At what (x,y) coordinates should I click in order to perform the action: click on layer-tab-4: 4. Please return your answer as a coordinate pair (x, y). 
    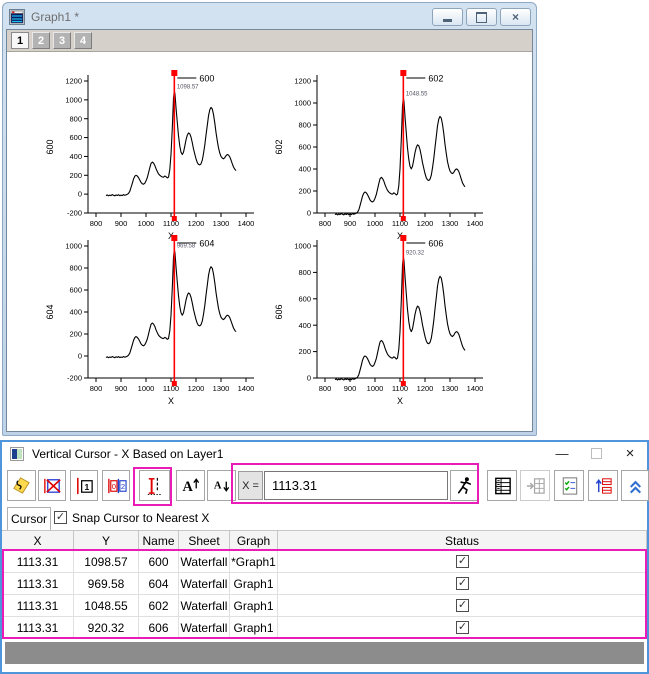
    Looking at the image, I should click on (83, 40).